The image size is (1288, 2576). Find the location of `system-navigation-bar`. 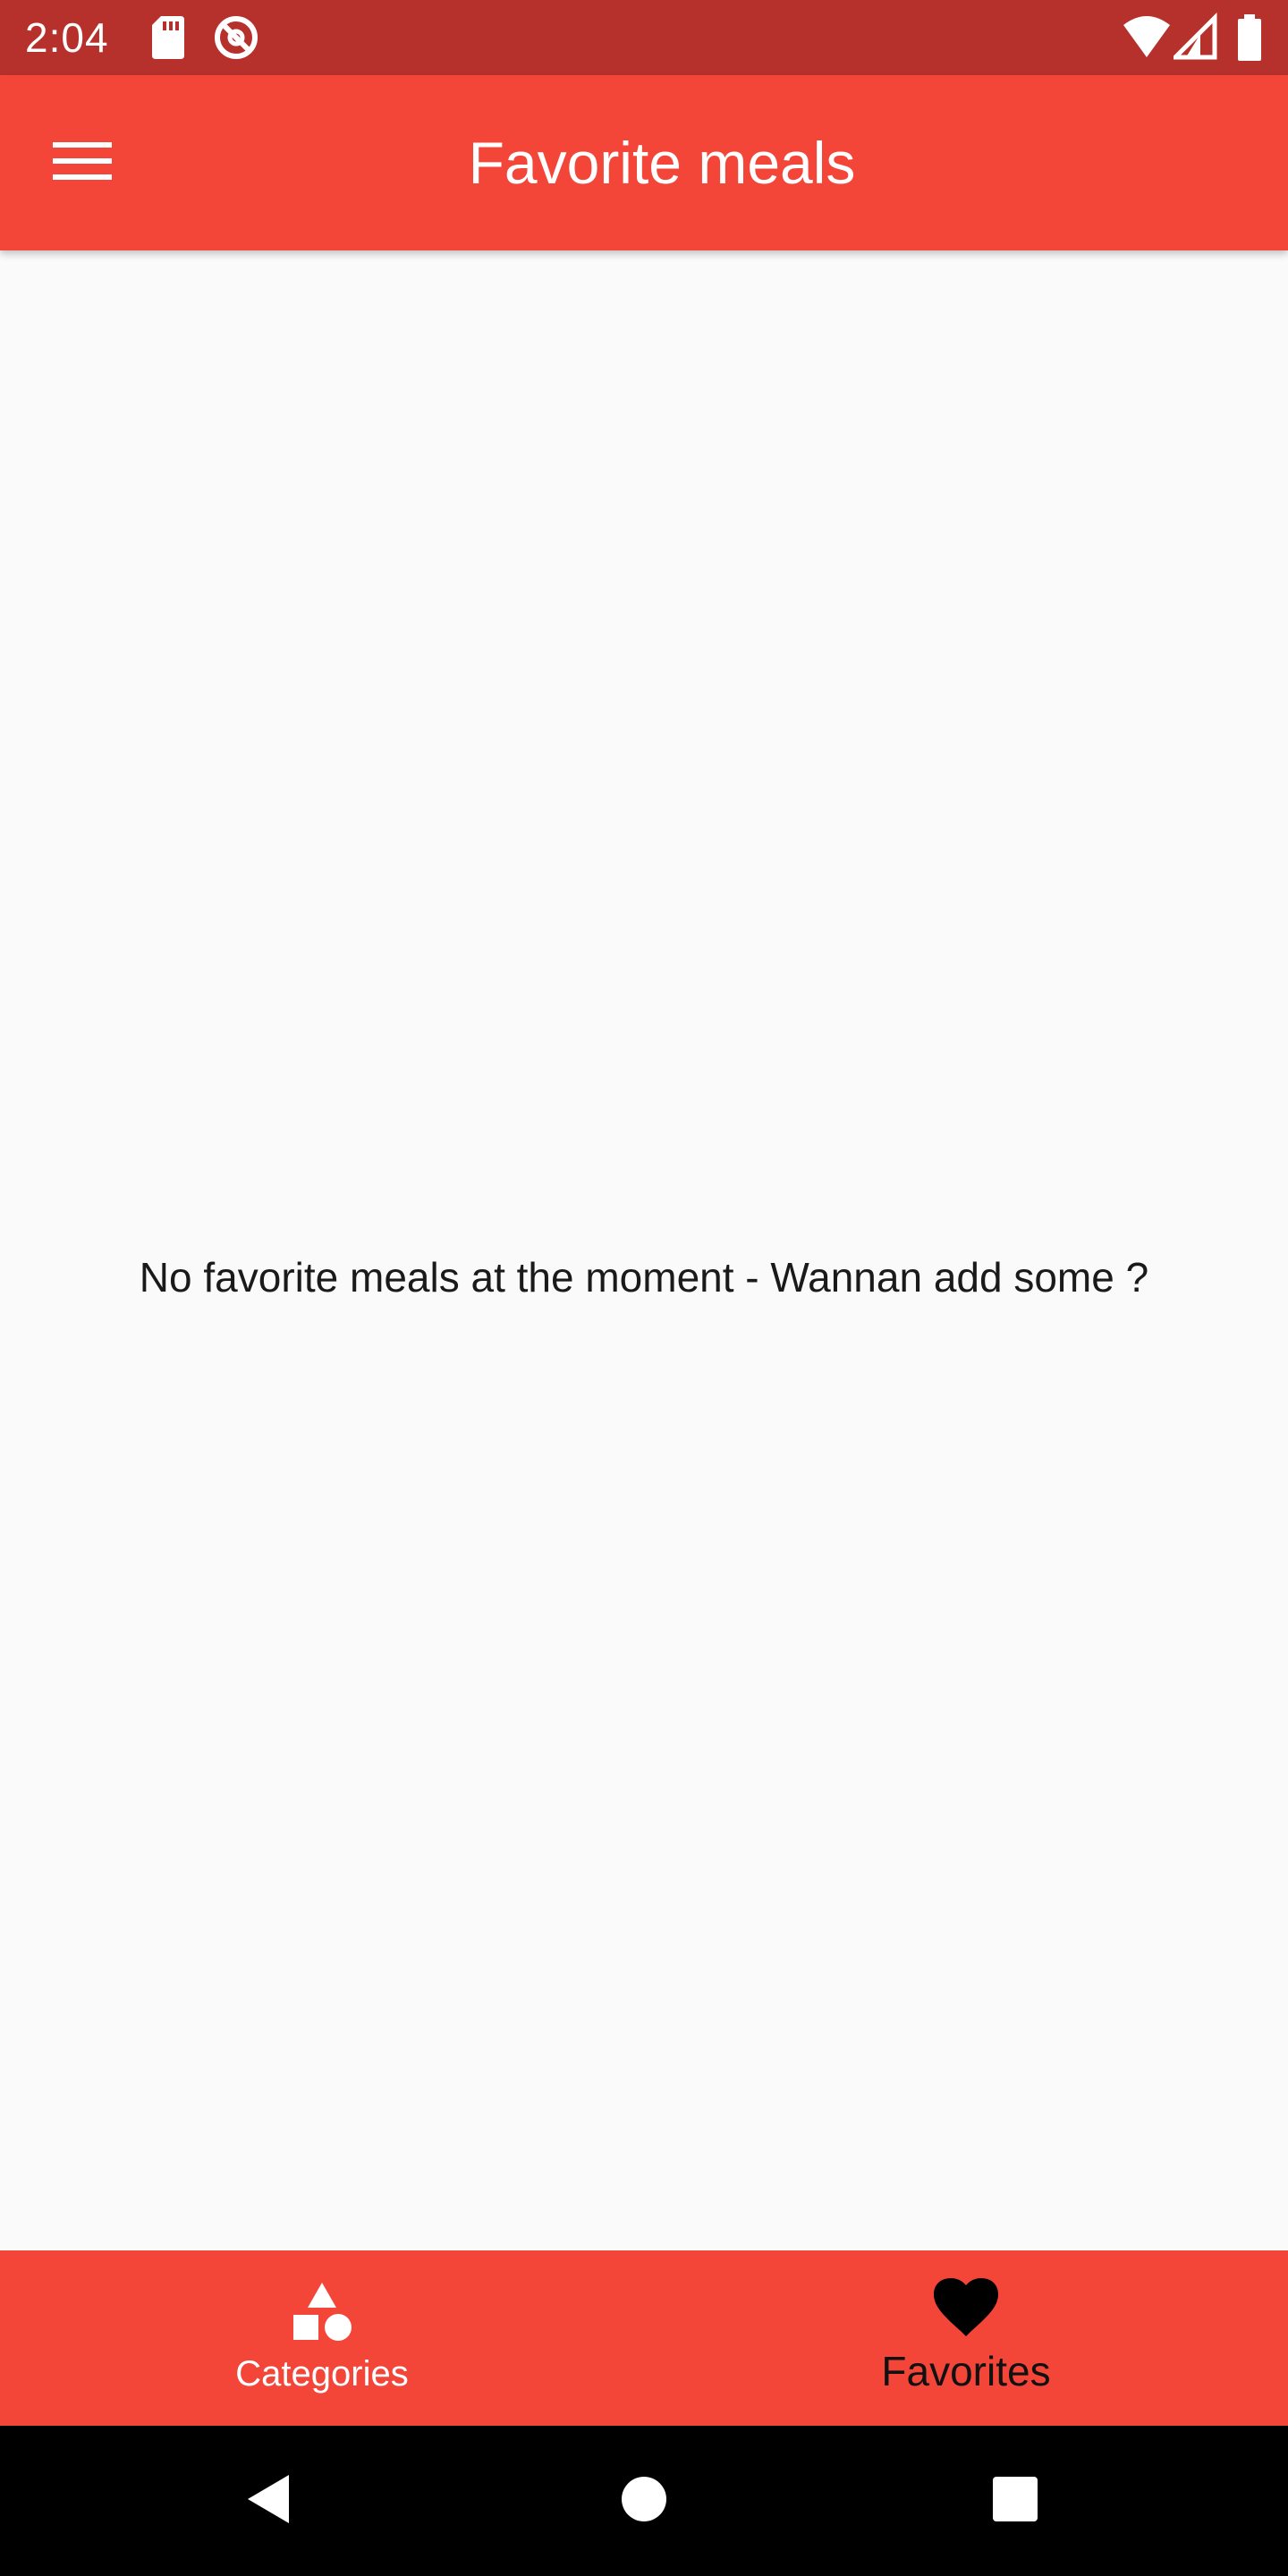

system-navigation-bar is located at coordinates (644, 2501).